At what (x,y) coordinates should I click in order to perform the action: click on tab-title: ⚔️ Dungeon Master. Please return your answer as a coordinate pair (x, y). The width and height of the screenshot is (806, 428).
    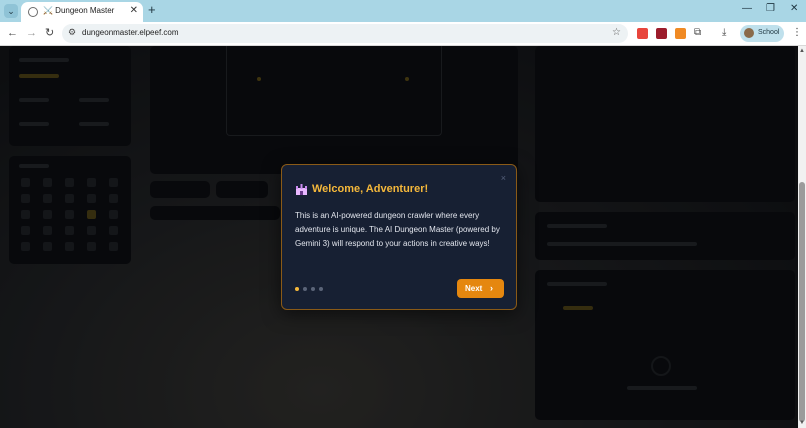
    Looking at the image, I should click on (79, 10).